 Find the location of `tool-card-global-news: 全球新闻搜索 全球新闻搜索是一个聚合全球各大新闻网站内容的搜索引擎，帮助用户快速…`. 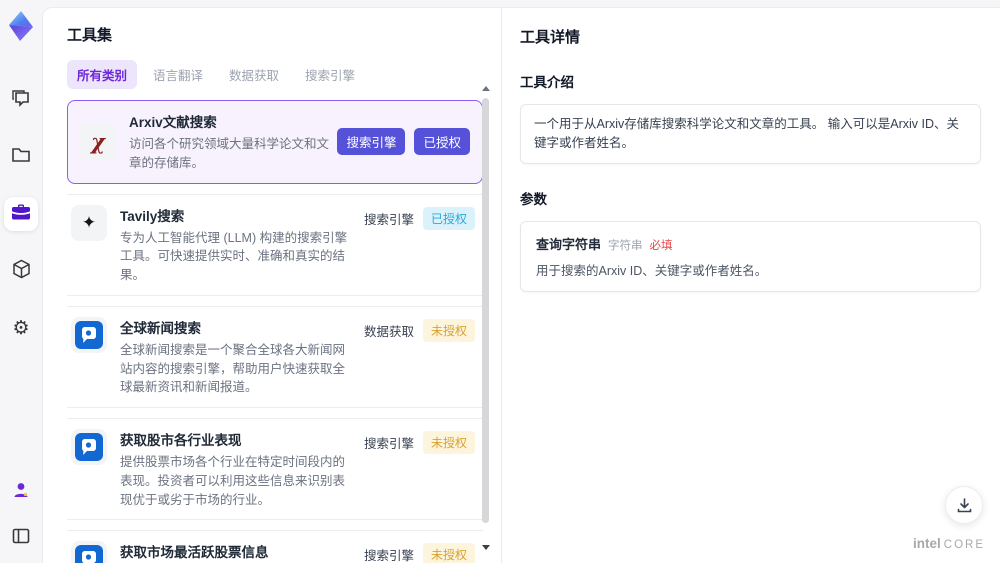

tool-card-global-news: 全球新闻搜索 全球新闻搜索是一个聚合全球各大新闻网站内容的搜索引擎，帮助用户快速… is located at coordinates (275, 356).